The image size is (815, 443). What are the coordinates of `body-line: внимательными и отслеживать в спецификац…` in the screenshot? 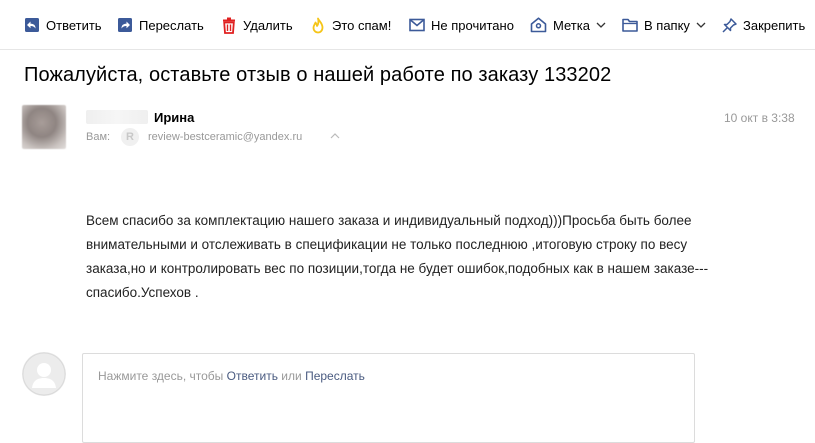 It's located at (387, 244).